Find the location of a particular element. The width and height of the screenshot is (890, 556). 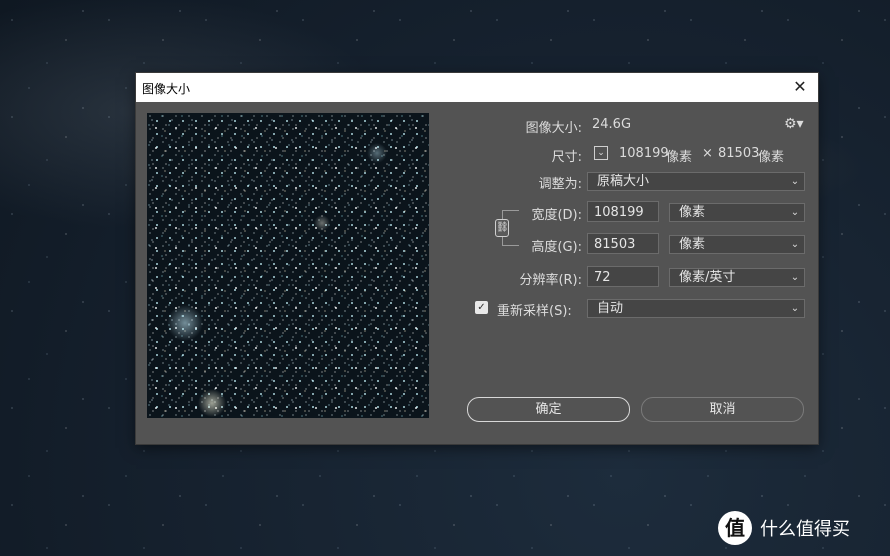

dialog-title: 图像大小 is located at coordinates (166, 89).